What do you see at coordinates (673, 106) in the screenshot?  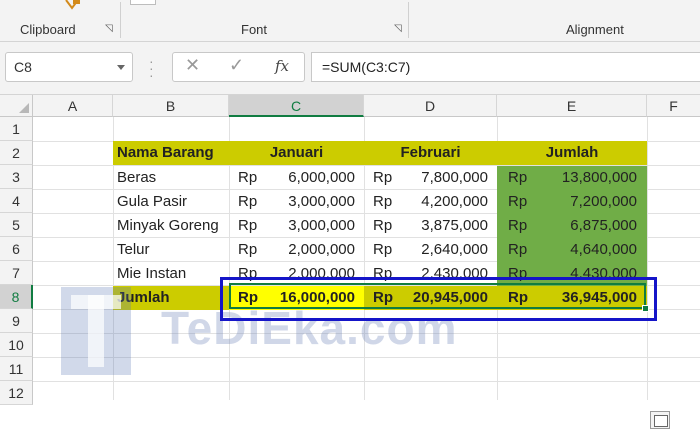 I see `column-header-f: F` at bounding box center [673, 106].